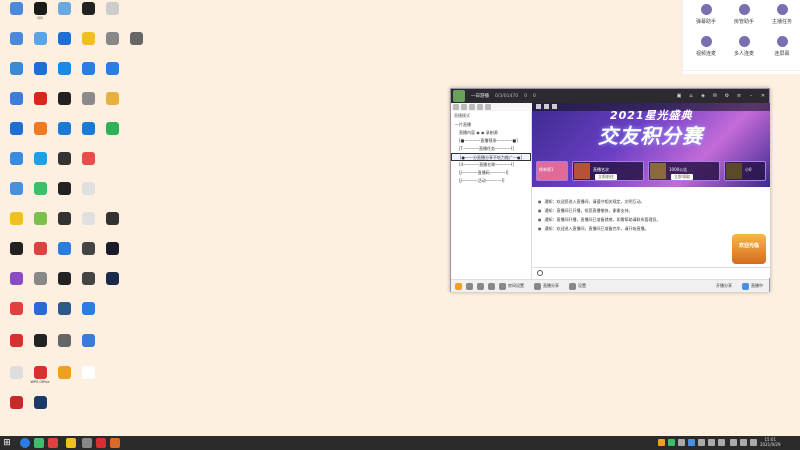 The height and width of the screenshot is (450, 800). I want to click on clock: 15:01 2021/9/29, so click(770, 442).